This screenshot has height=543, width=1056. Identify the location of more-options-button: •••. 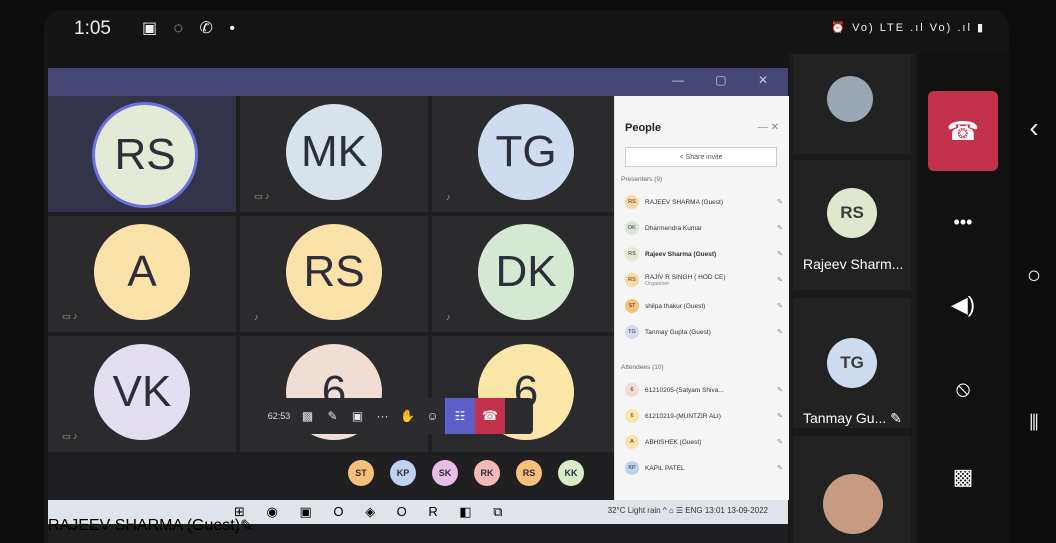
(963, 222).